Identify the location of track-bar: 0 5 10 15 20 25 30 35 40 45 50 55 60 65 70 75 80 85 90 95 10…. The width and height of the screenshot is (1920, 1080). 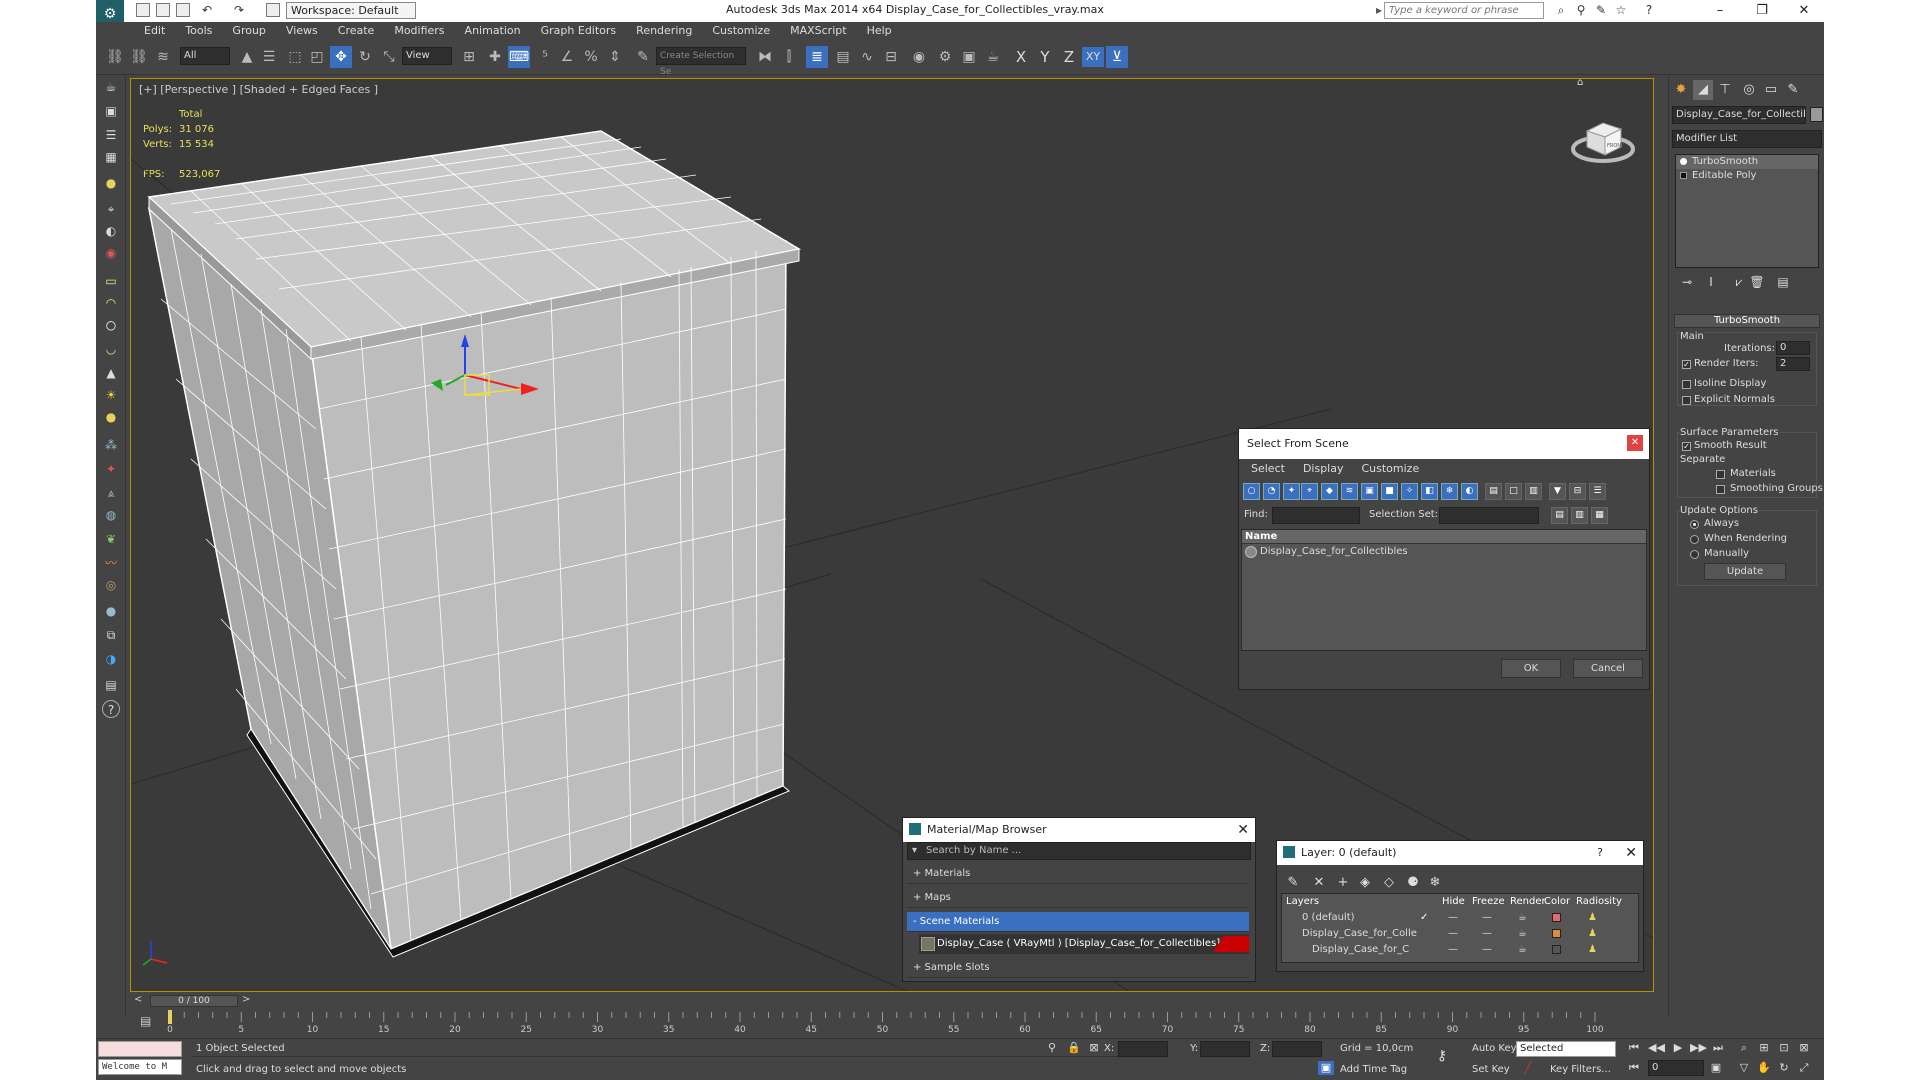
(892, 1022).